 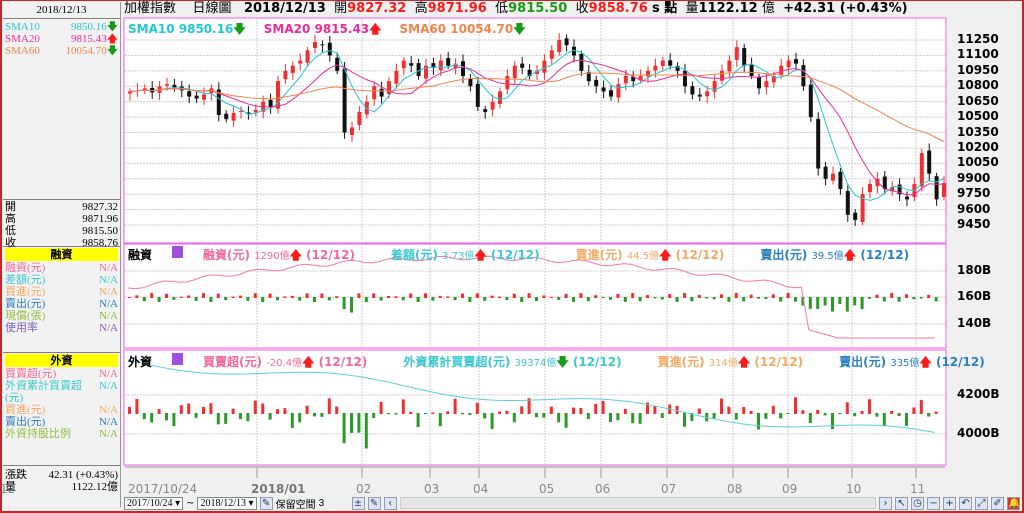 I want to click on item-value: 44.5億, so click(x=643, y=256).